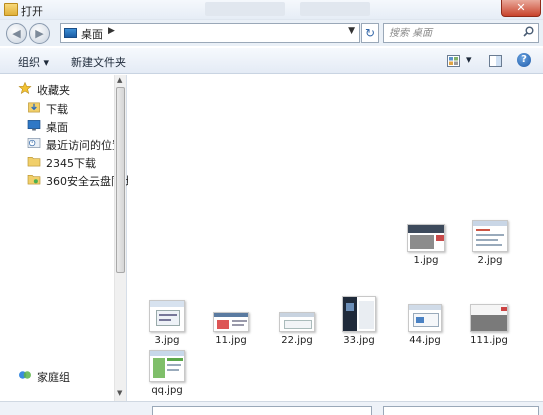 The height and width of the screenshot is (415, 543). What do you see at coordinates (453, 33) in the screenshot?
I see `search-input` at bounding box center [453, 33].